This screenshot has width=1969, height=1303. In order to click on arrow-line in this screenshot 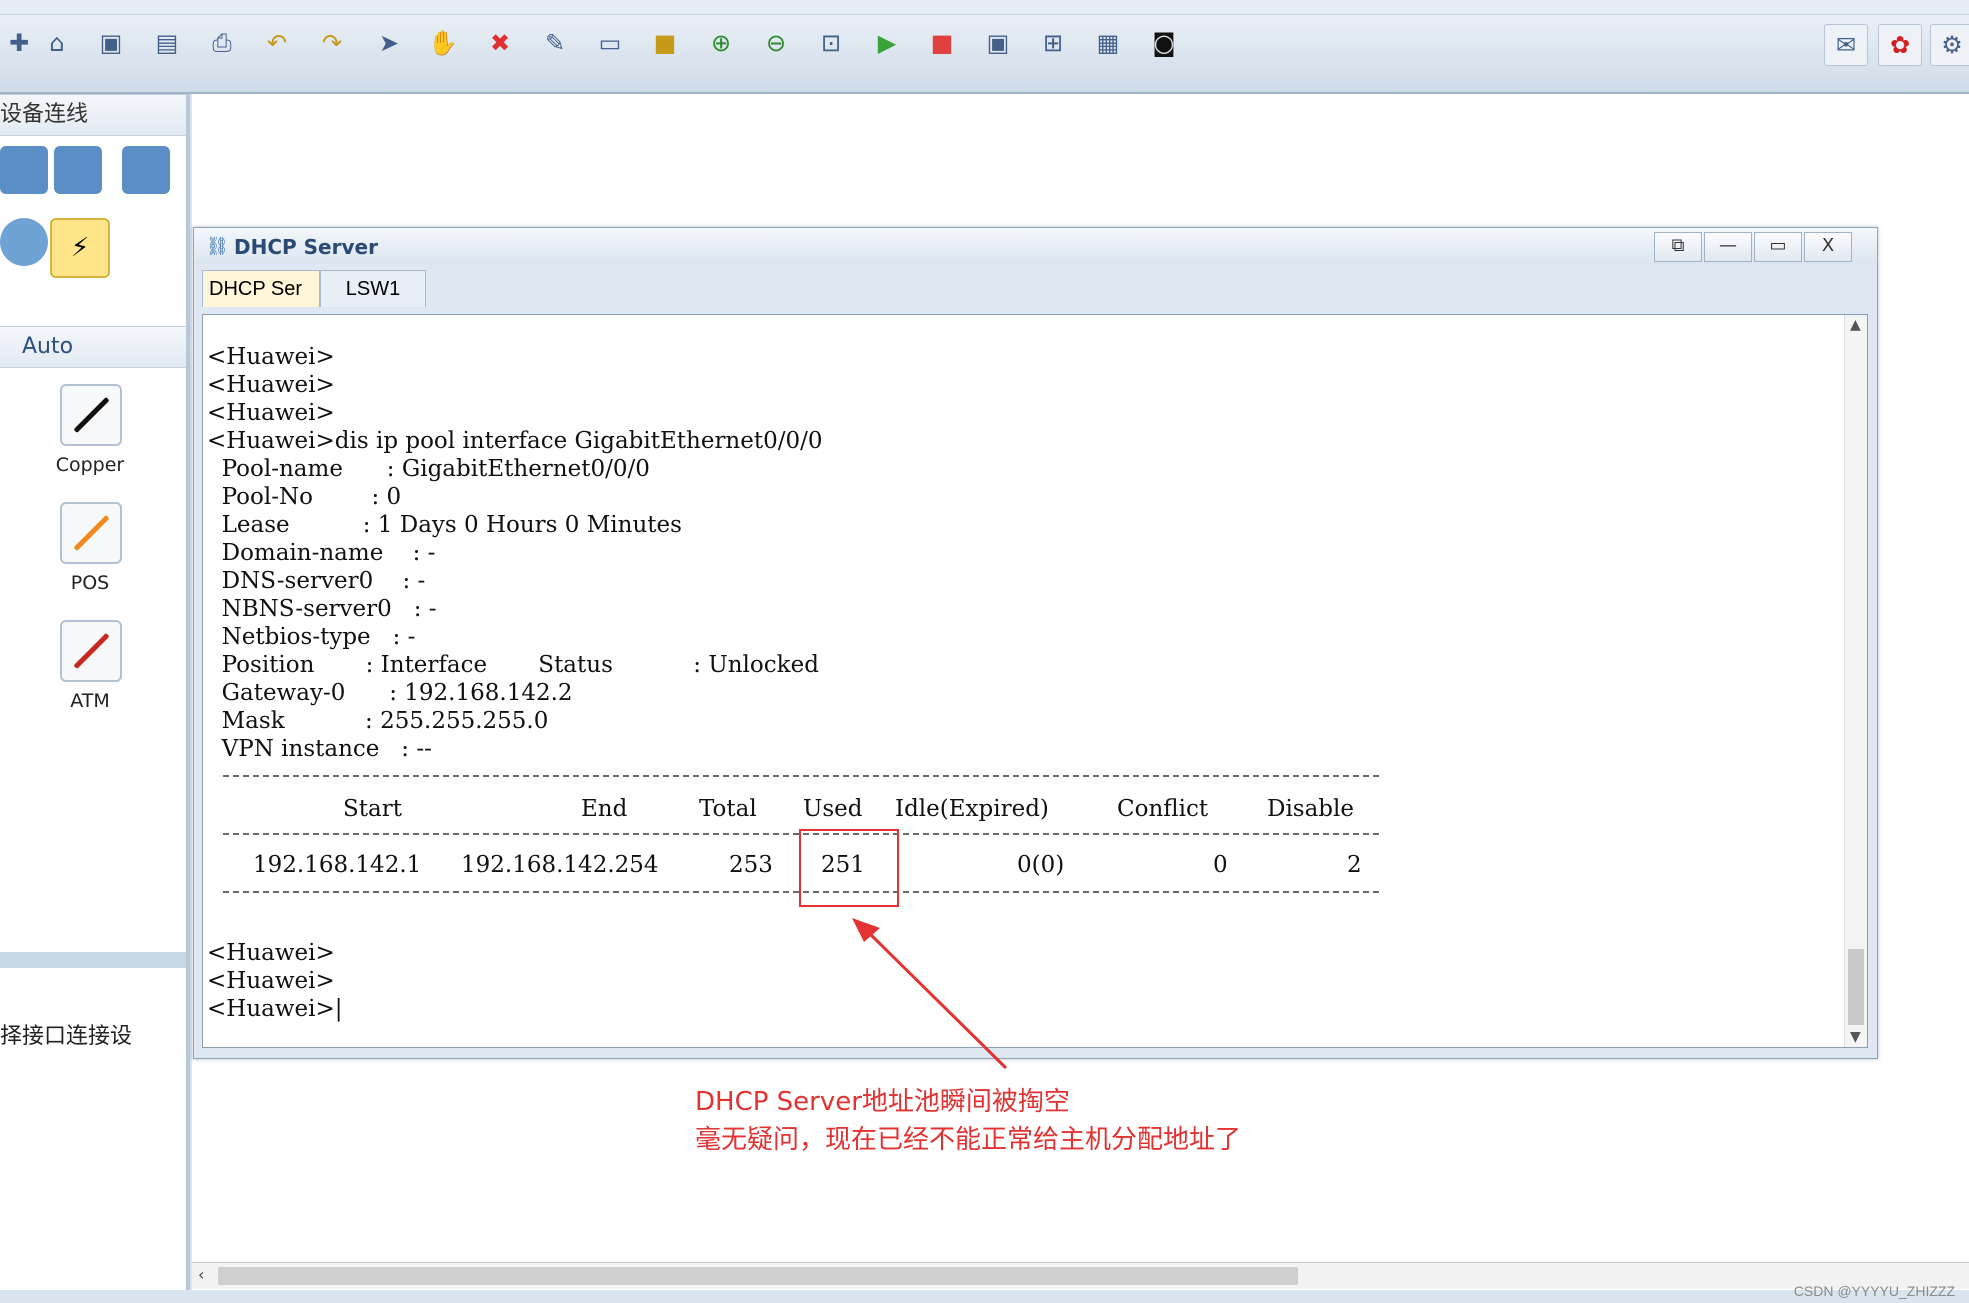, I will do `click(936, 999)`.